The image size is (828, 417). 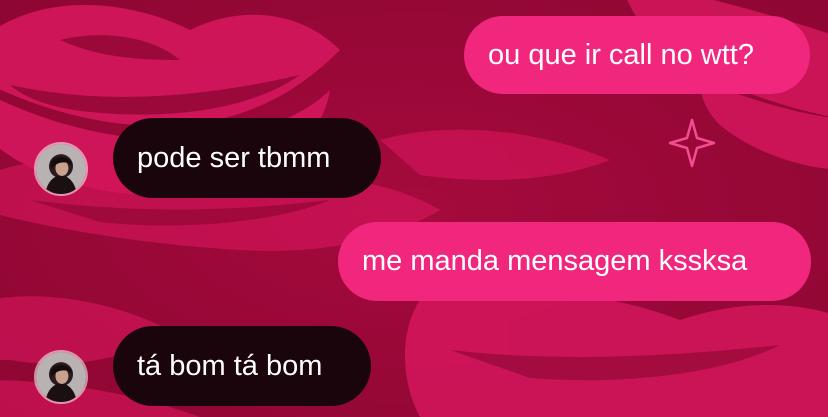 I want to click on message-bubble-sent: ou que ir call no wtt?, so click(x=637, y=55).